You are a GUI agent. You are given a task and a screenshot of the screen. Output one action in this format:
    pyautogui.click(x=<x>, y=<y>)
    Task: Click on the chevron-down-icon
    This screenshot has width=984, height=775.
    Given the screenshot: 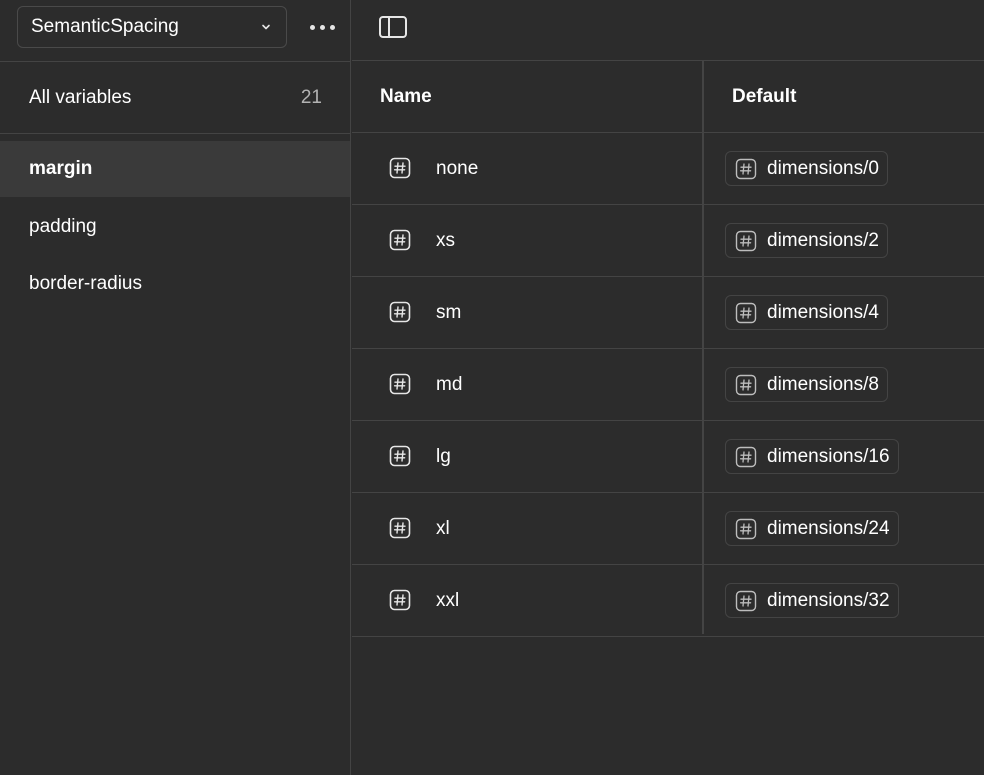 What is the action you would take?
    pyautogui.click(x=266, y=27)
    